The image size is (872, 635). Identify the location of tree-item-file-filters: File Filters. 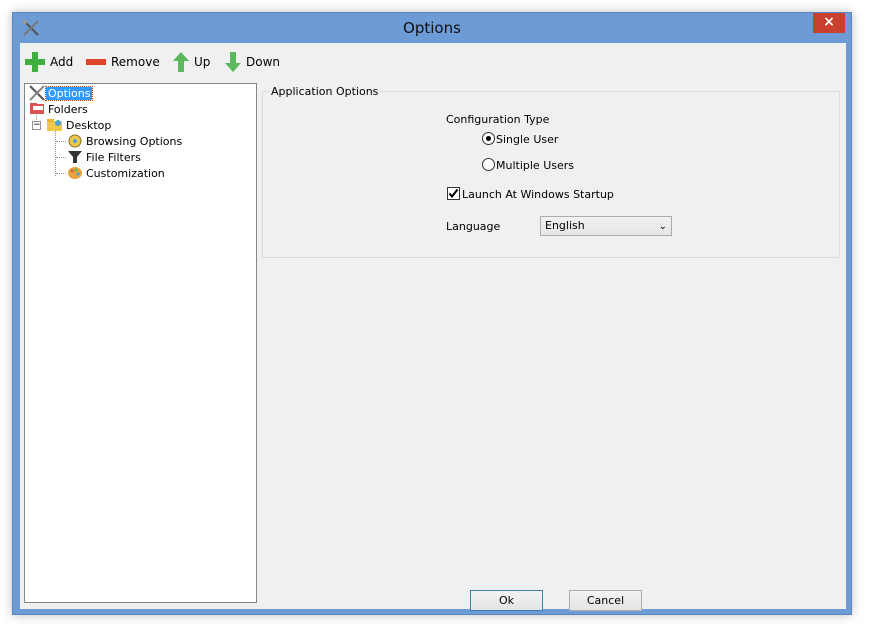
(104, 157).